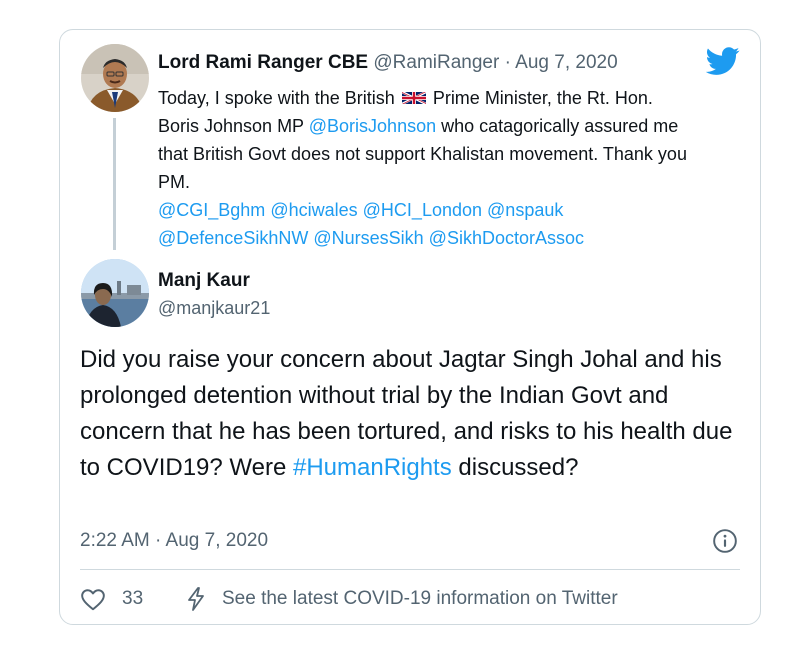 This screenshot has width=800, height=648. What do you see at coordinates (132, 599) in the screenshot?
I see `like-count: 33` at bounding box center [132, 599].